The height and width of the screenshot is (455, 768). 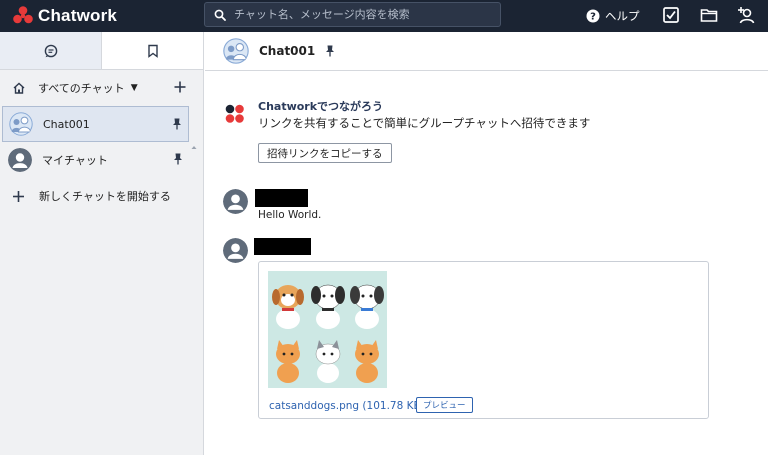 I want to click on help-label: ヘルプ, so click(x=622, y=16).